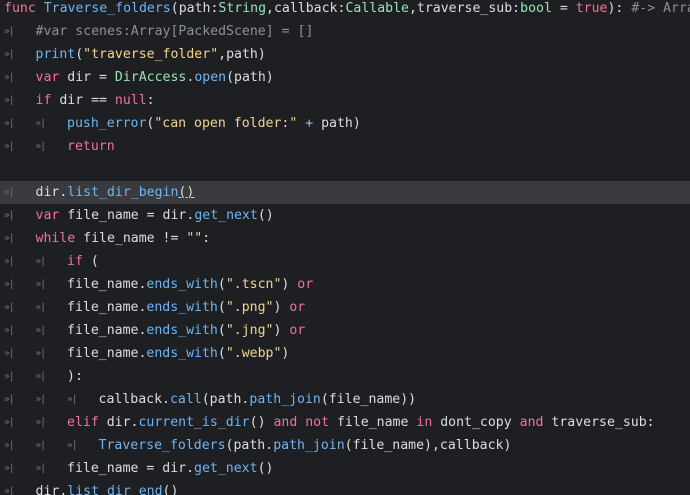  What do you see at coordinates (87, 422) in the screenshot?
I see `code-token: elif` at bounding box center [87, 422].